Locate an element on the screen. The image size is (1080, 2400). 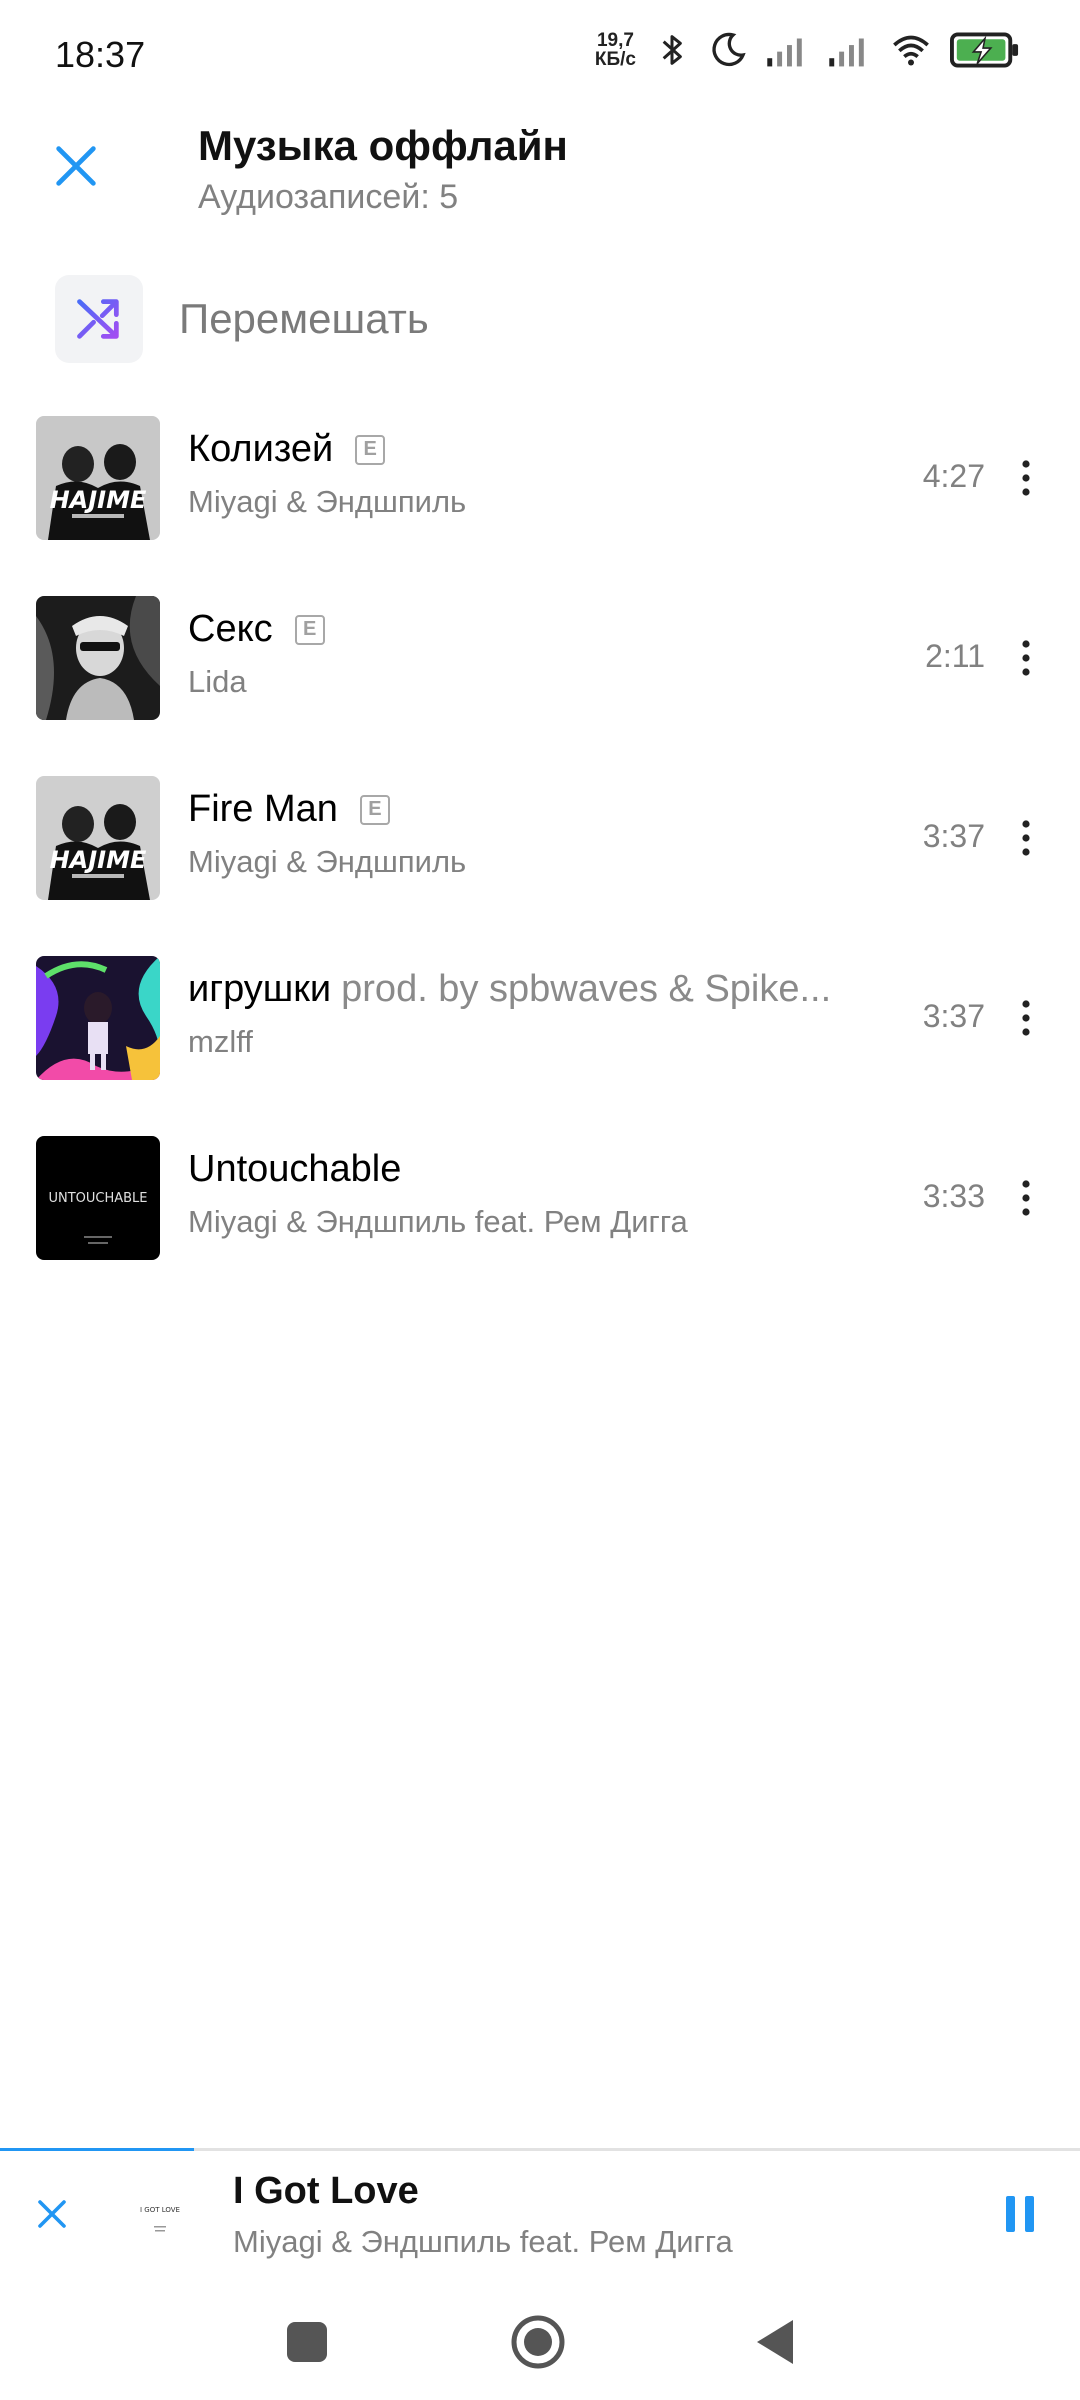
wifi-icon is located at coordinates (911, 50).